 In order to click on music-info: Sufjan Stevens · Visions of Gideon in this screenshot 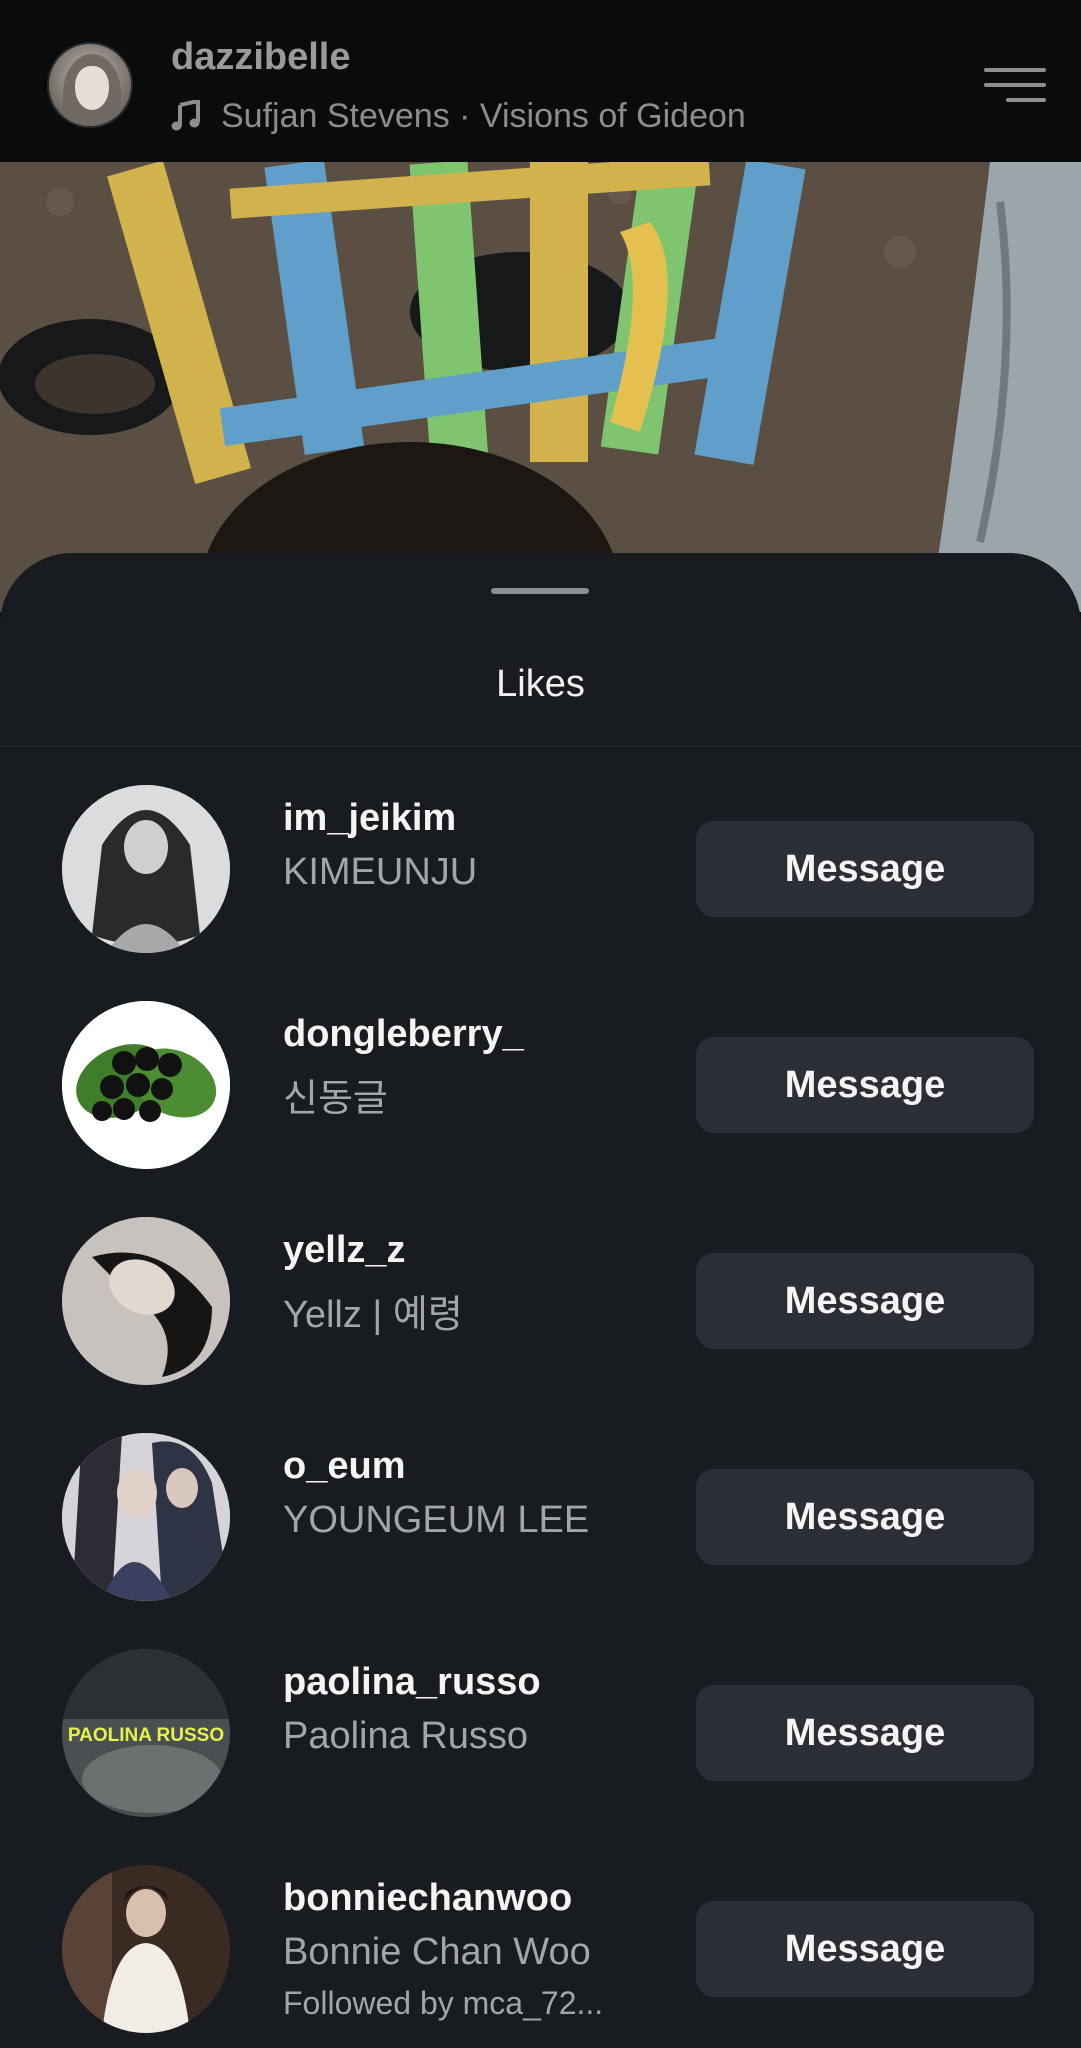, I will do `click(458, 116)`.